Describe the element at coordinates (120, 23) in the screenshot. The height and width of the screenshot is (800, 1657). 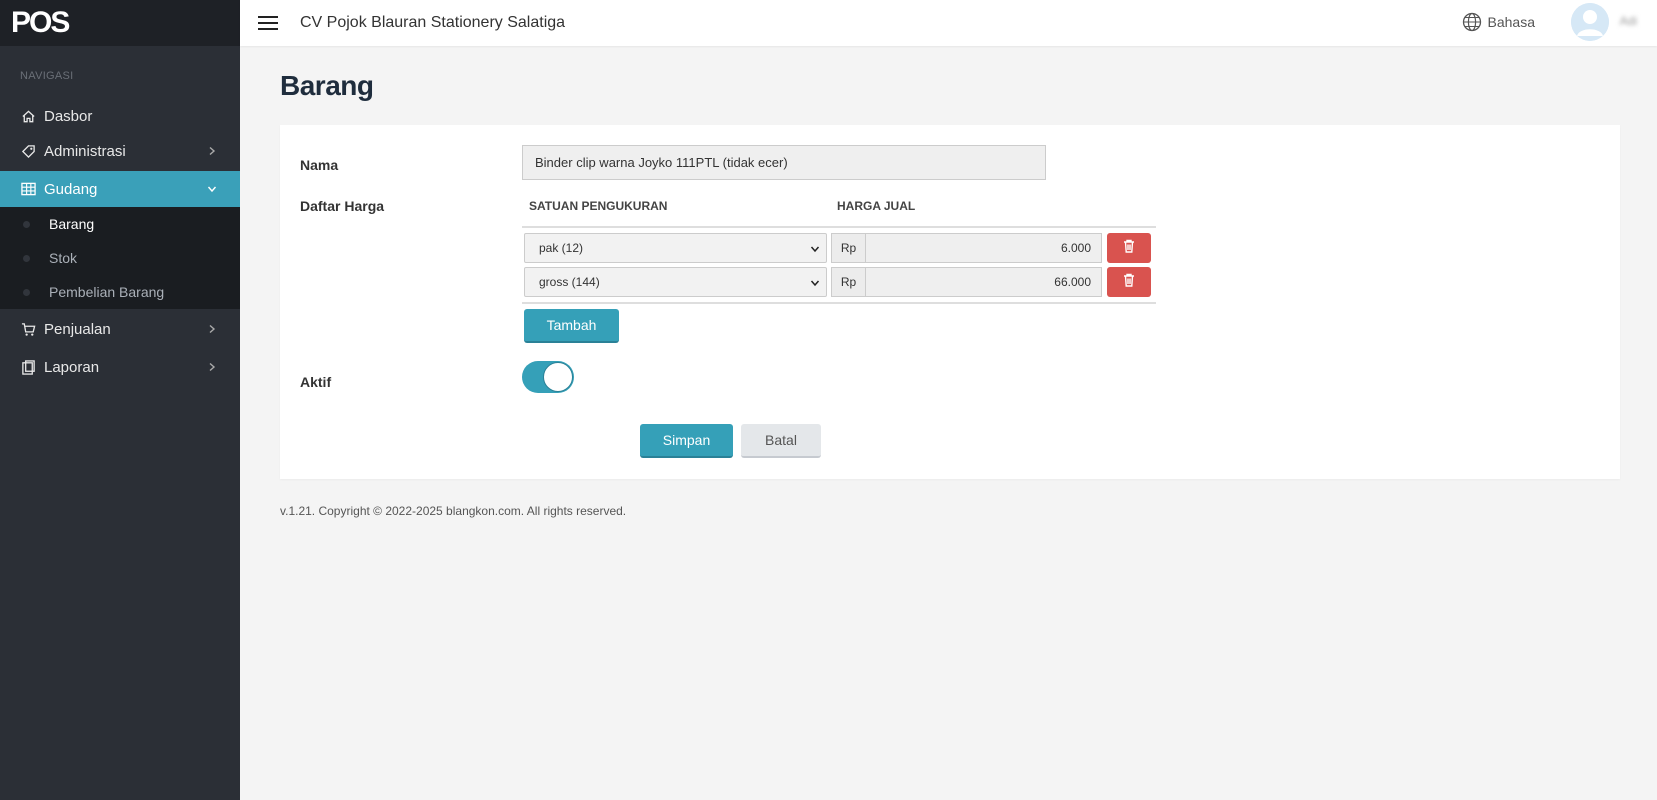
I see `brand-logo: POS` at that location.